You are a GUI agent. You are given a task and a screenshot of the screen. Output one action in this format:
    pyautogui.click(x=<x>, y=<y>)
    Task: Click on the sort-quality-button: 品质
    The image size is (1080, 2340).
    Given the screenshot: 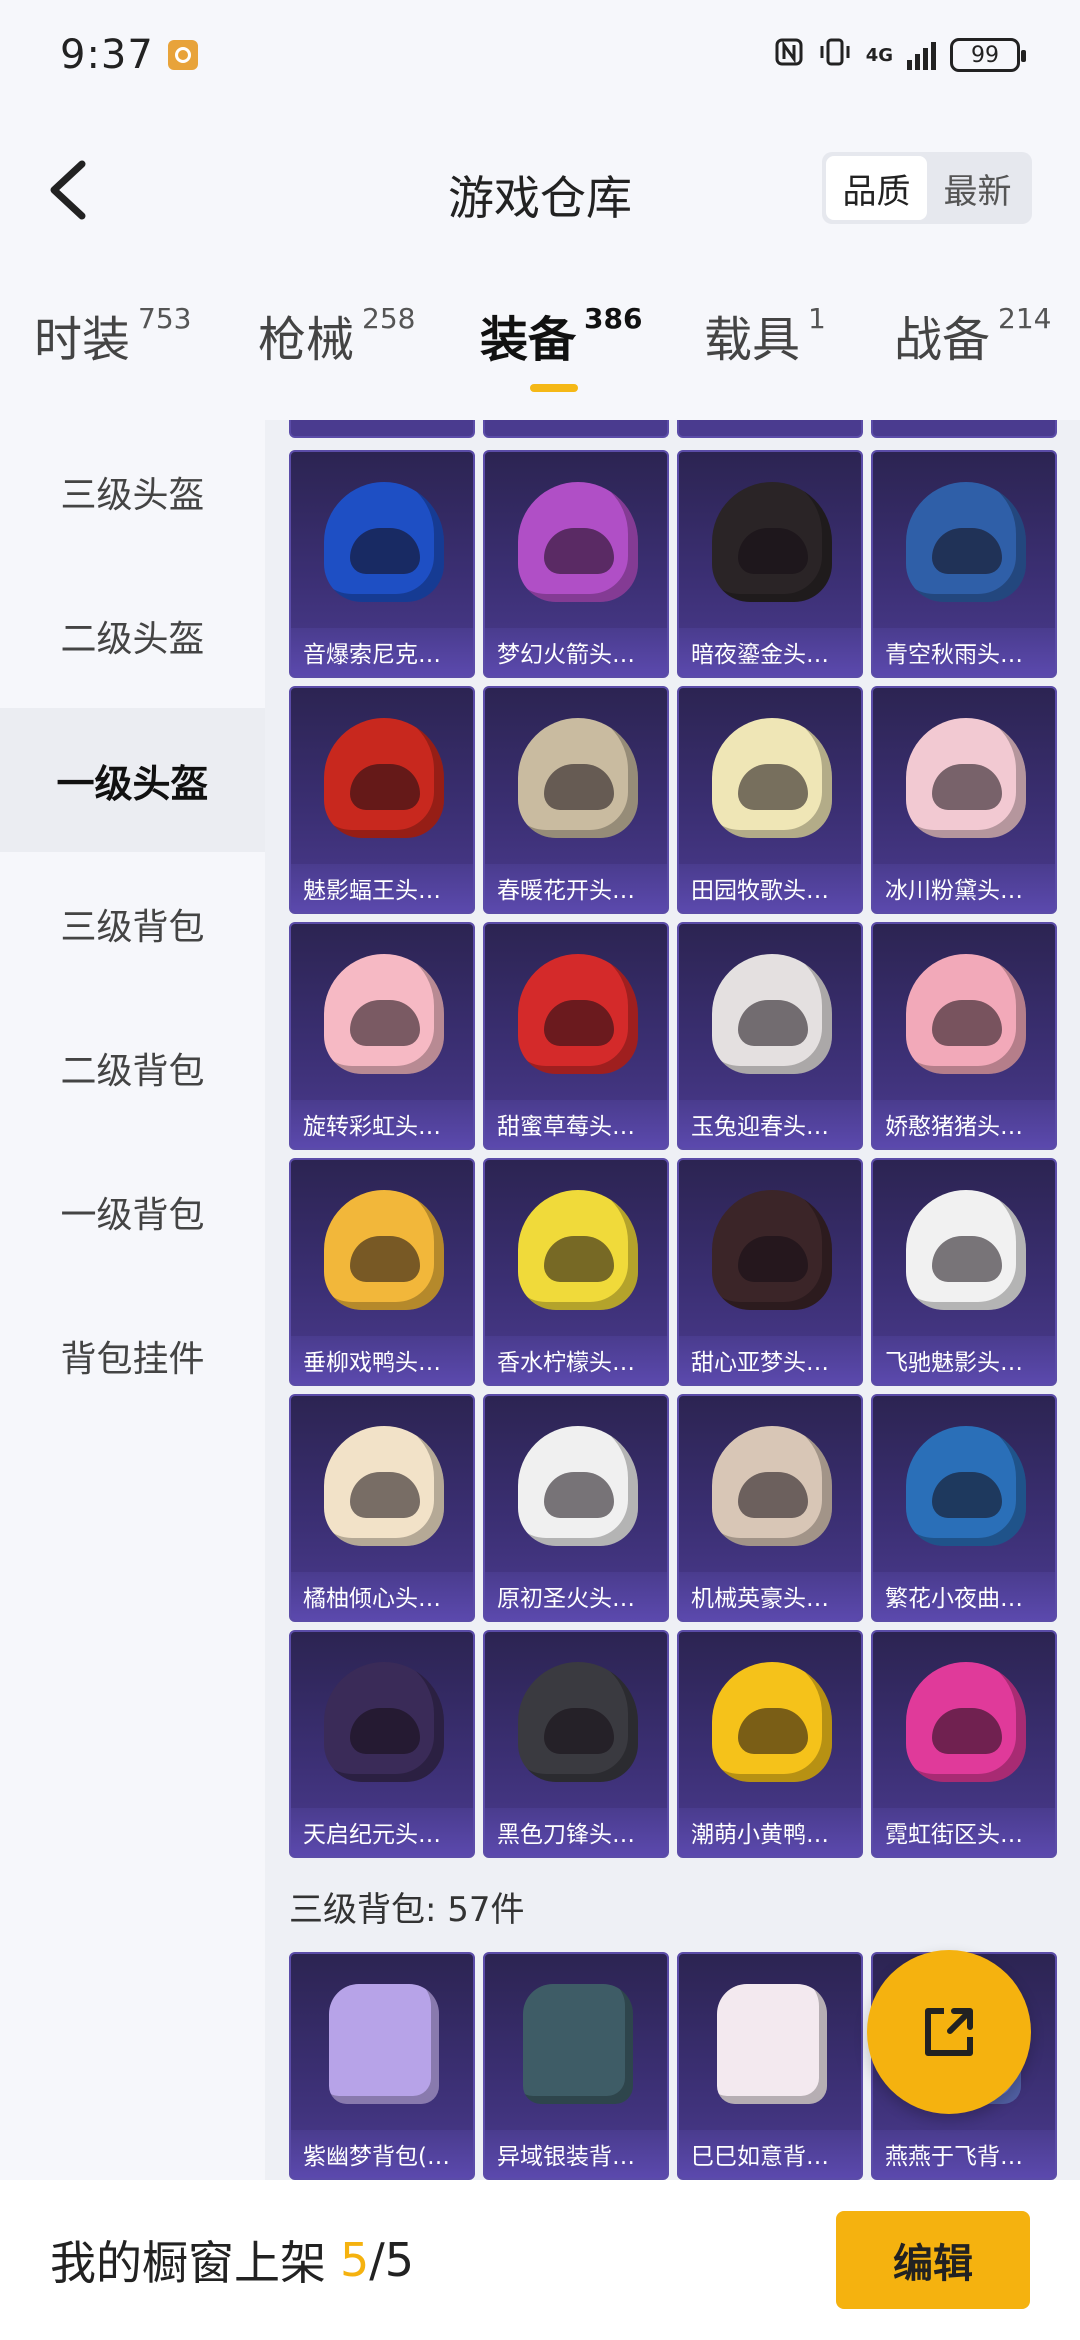 What is the action you would take?
    pyautogui.click(x=876, y=188)
    